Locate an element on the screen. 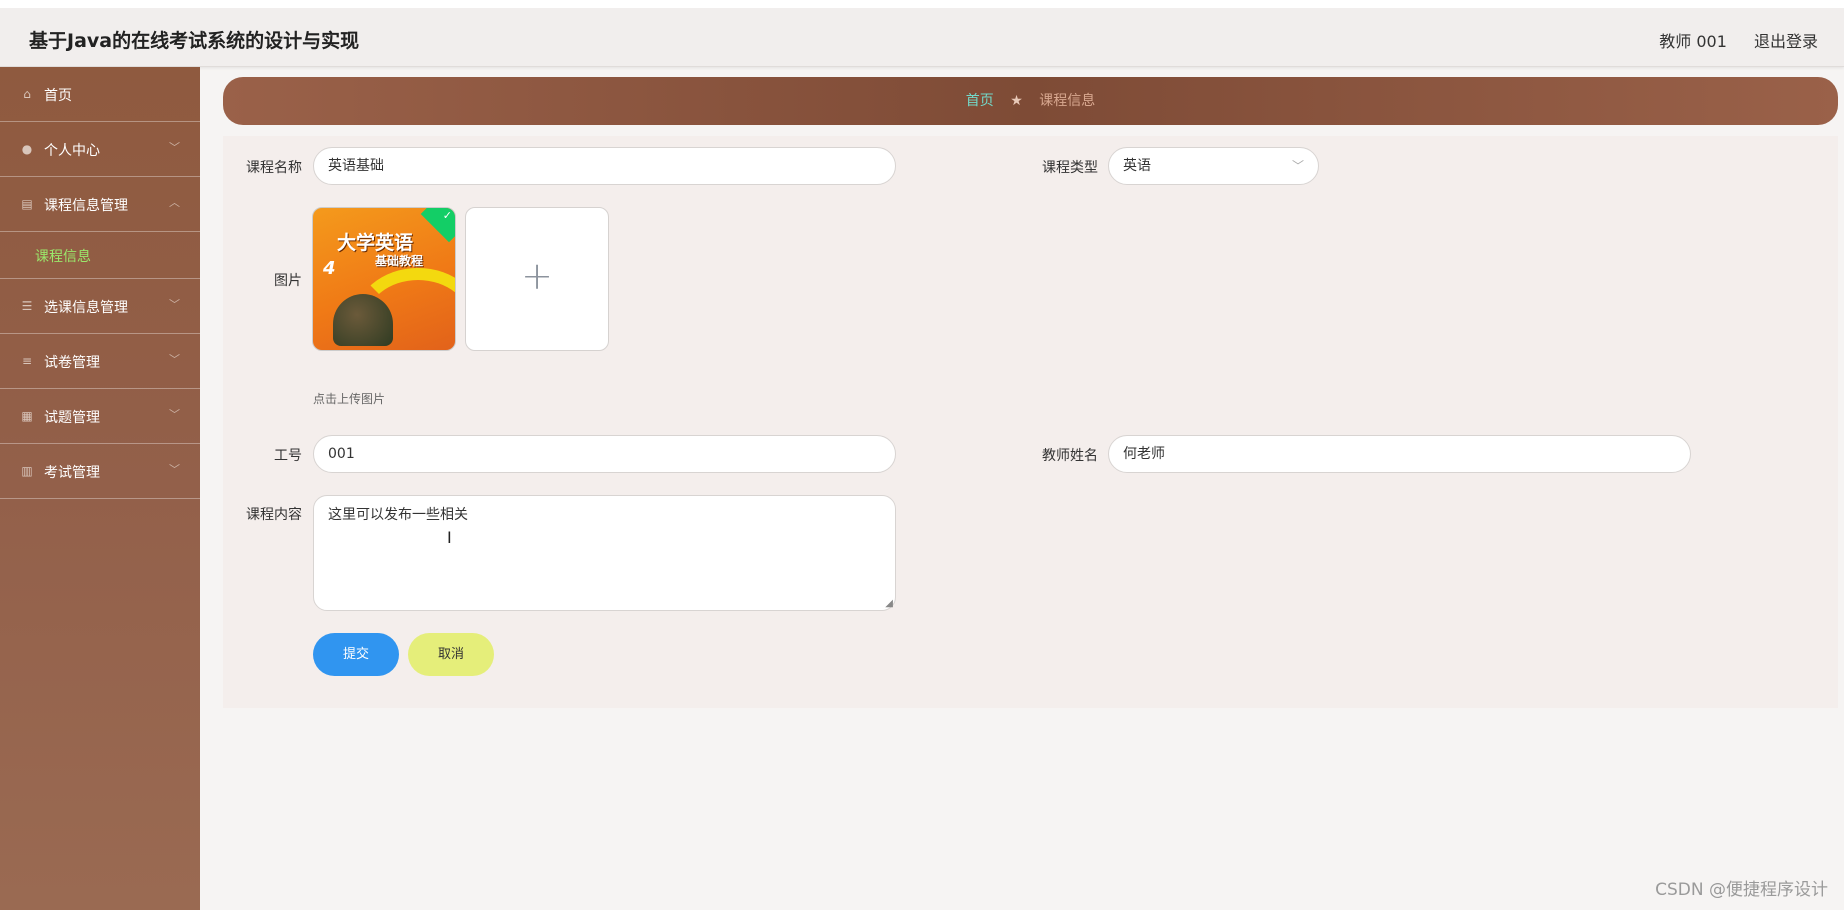 The image size is (1844, 910). sidebar-item-enrollment-management: ☰ 选课信息管理 ﹀ is located at coordinates (100, 306).